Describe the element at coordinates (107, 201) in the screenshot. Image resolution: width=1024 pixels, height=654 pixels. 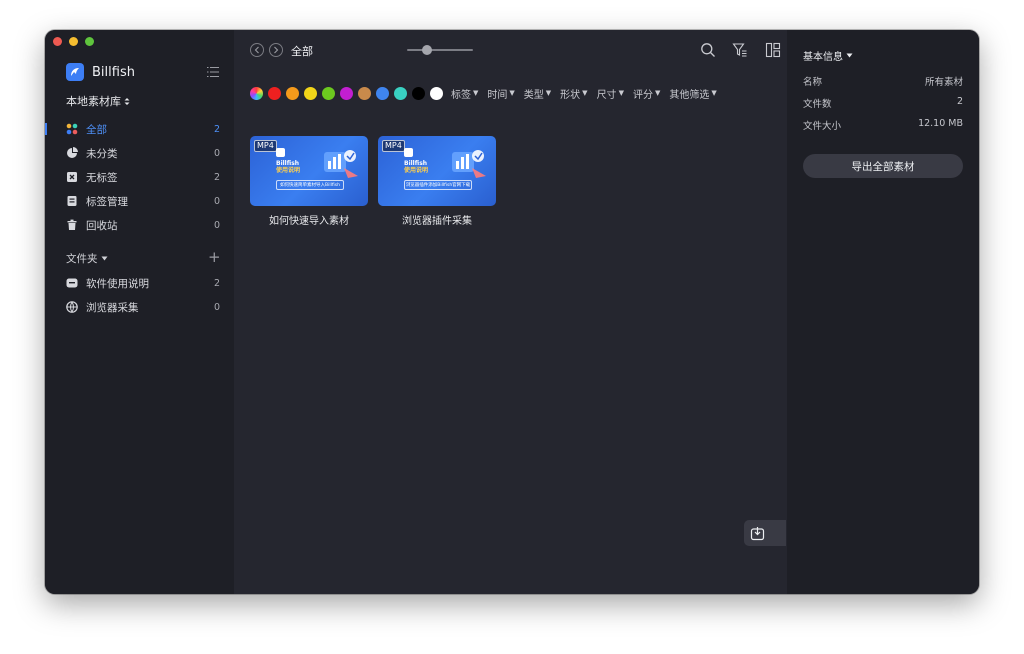
I see `sidebar-item-label: 标签管理` at that location.